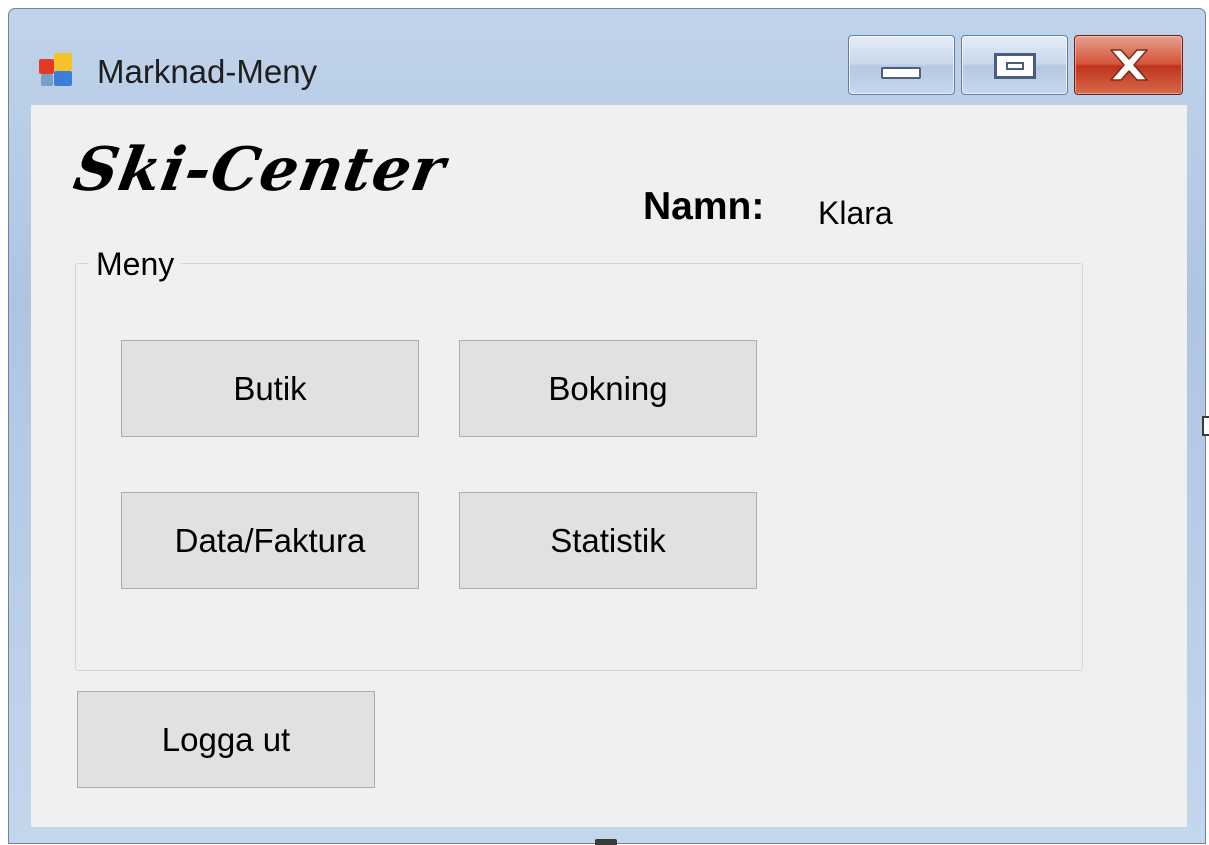 The height and width of the screenshot is (845, 1209). I want to click on bokning-button: Bokning, so click(608, 388).